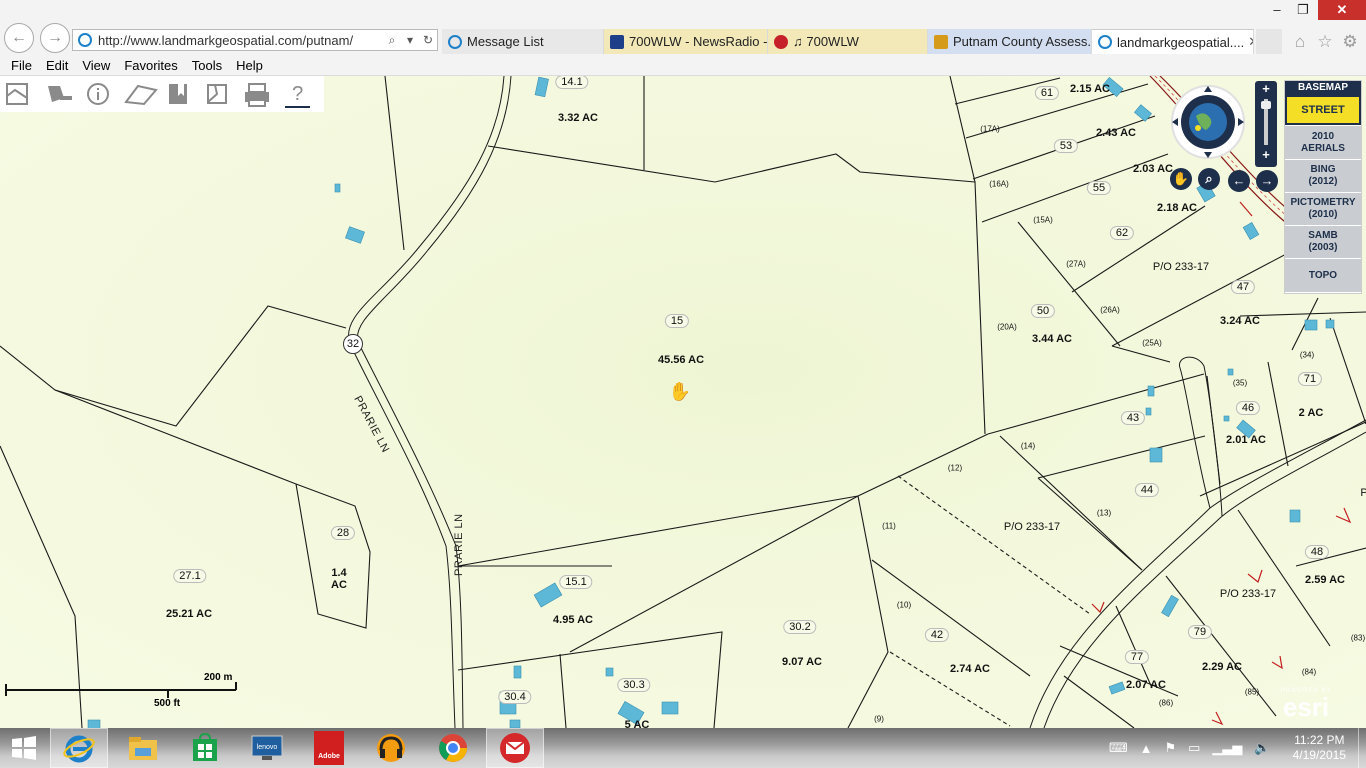 The image size is (1366, 768). Describe the element at coordinates (523, 41) in the screenshot. I see `tab-message-list: Message List` at that location.